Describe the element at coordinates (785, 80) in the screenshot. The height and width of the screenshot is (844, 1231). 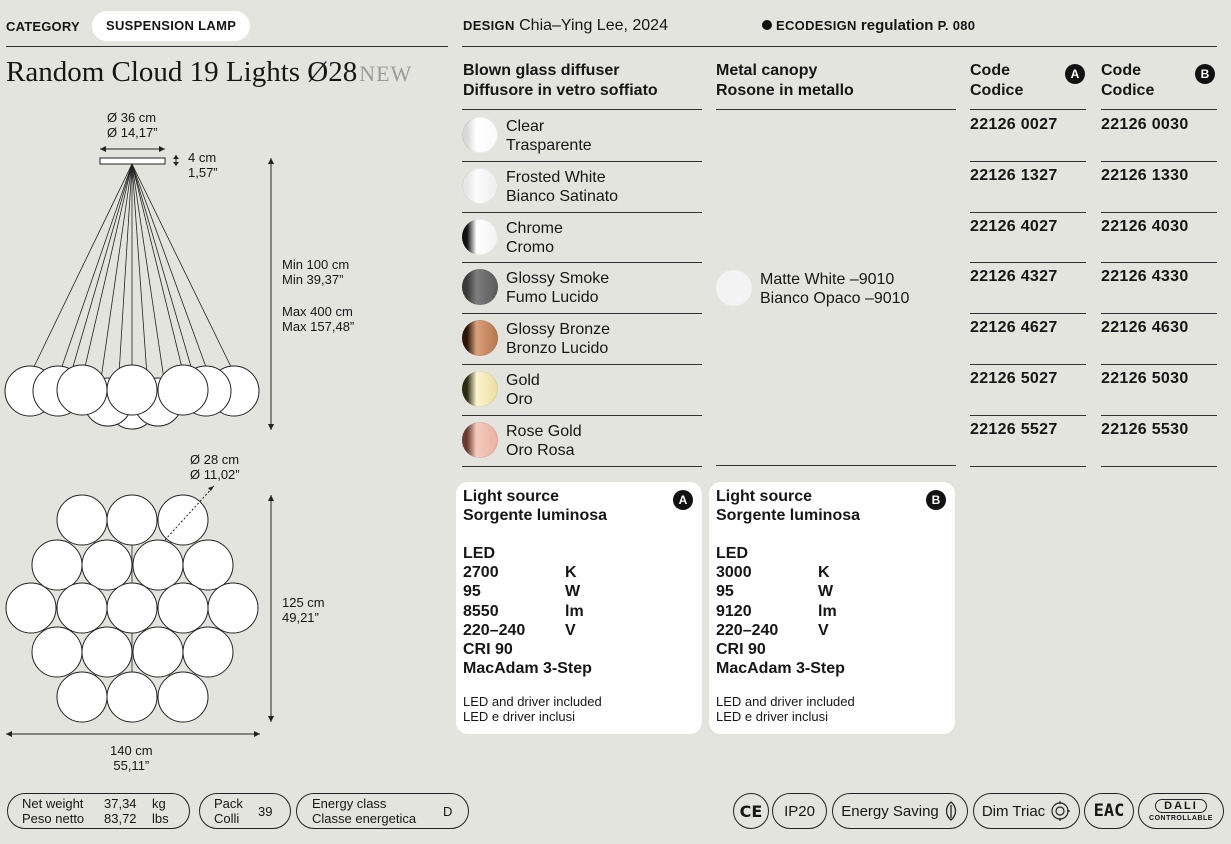
I see `canopy-column-header: Metal canopy Rosone in metallo` at that location.